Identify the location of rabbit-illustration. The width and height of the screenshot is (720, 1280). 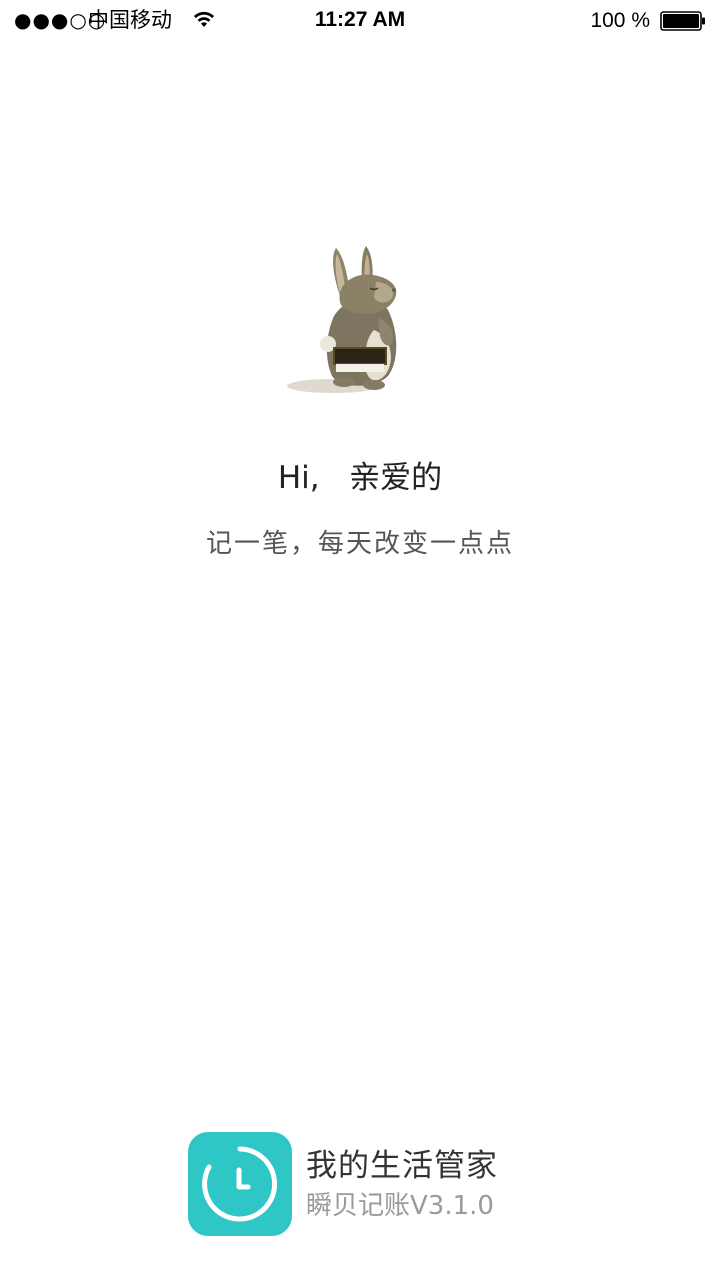
(342, 319).